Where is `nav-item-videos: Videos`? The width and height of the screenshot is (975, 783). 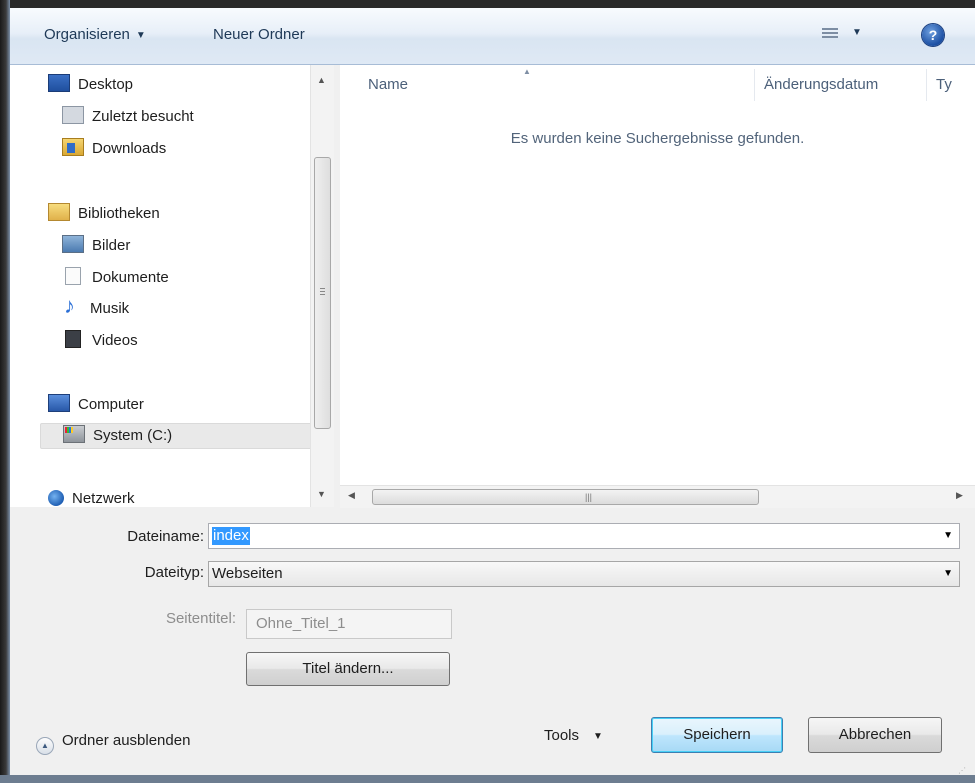
nav-item-videos: Videos is located at coordinates (100, 341).